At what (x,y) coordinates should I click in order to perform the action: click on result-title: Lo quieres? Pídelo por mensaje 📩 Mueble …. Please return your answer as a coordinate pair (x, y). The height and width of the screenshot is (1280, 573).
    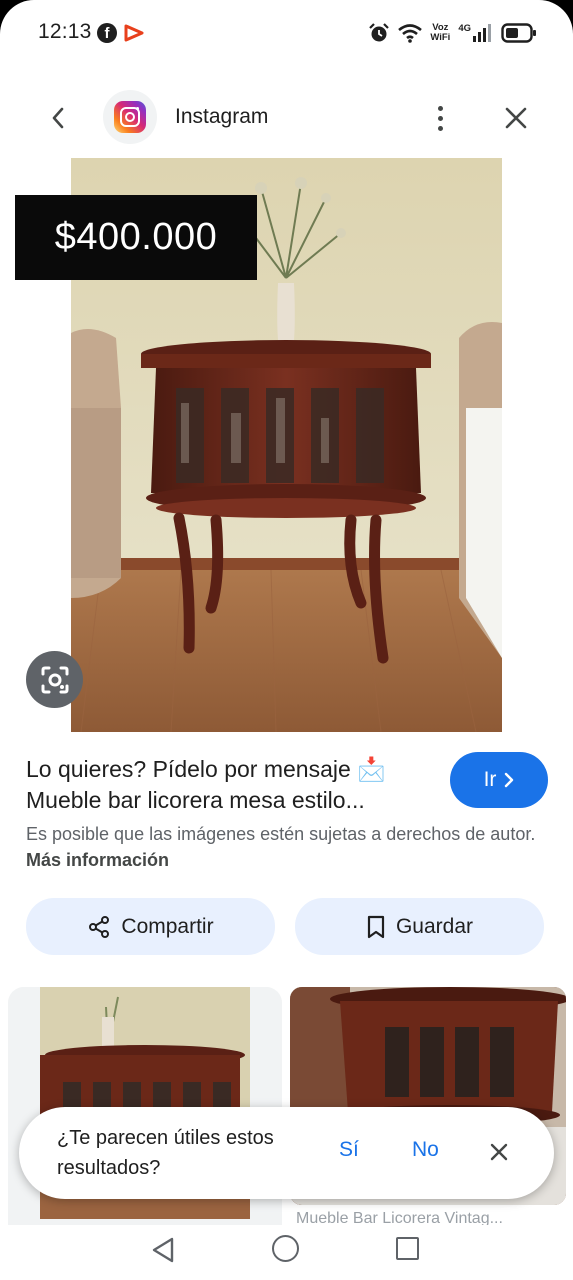
    Looking at the image, I should click on (236, 785).